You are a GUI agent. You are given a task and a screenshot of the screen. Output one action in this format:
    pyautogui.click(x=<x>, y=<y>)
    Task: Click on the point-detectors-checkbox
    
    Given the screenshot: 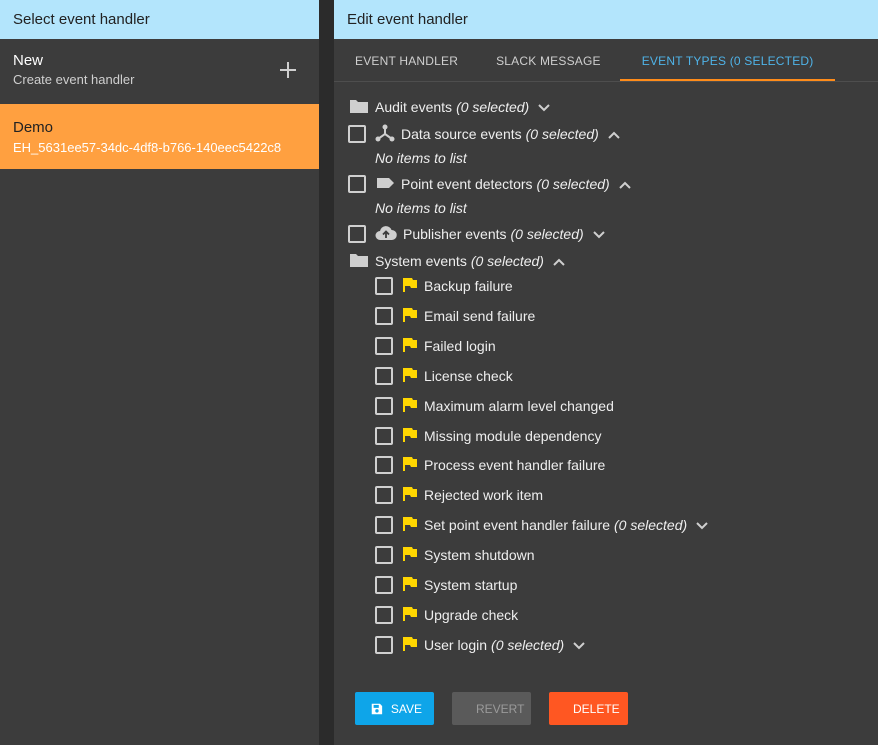 What is the action you would take?
    pyautogui.click(x=357, y=184)
    